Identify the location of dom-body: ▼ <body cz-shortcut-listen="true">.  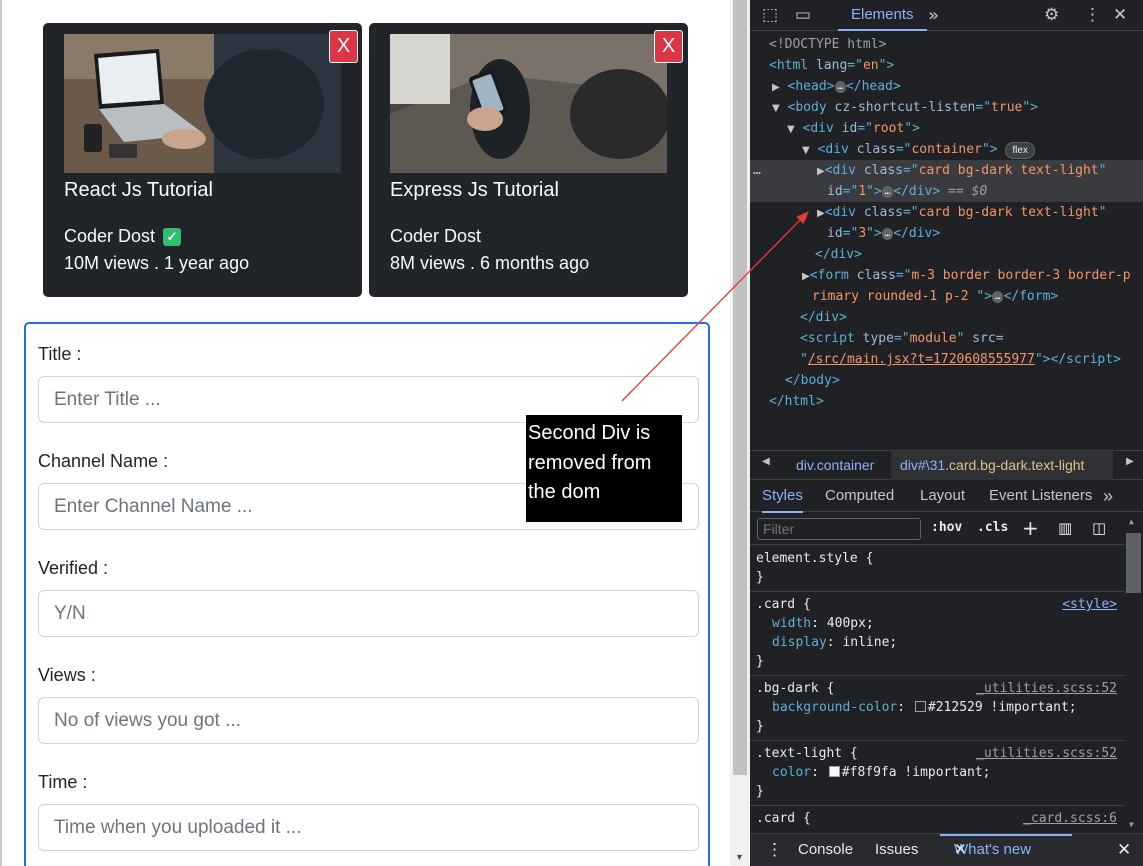
(946, 107).